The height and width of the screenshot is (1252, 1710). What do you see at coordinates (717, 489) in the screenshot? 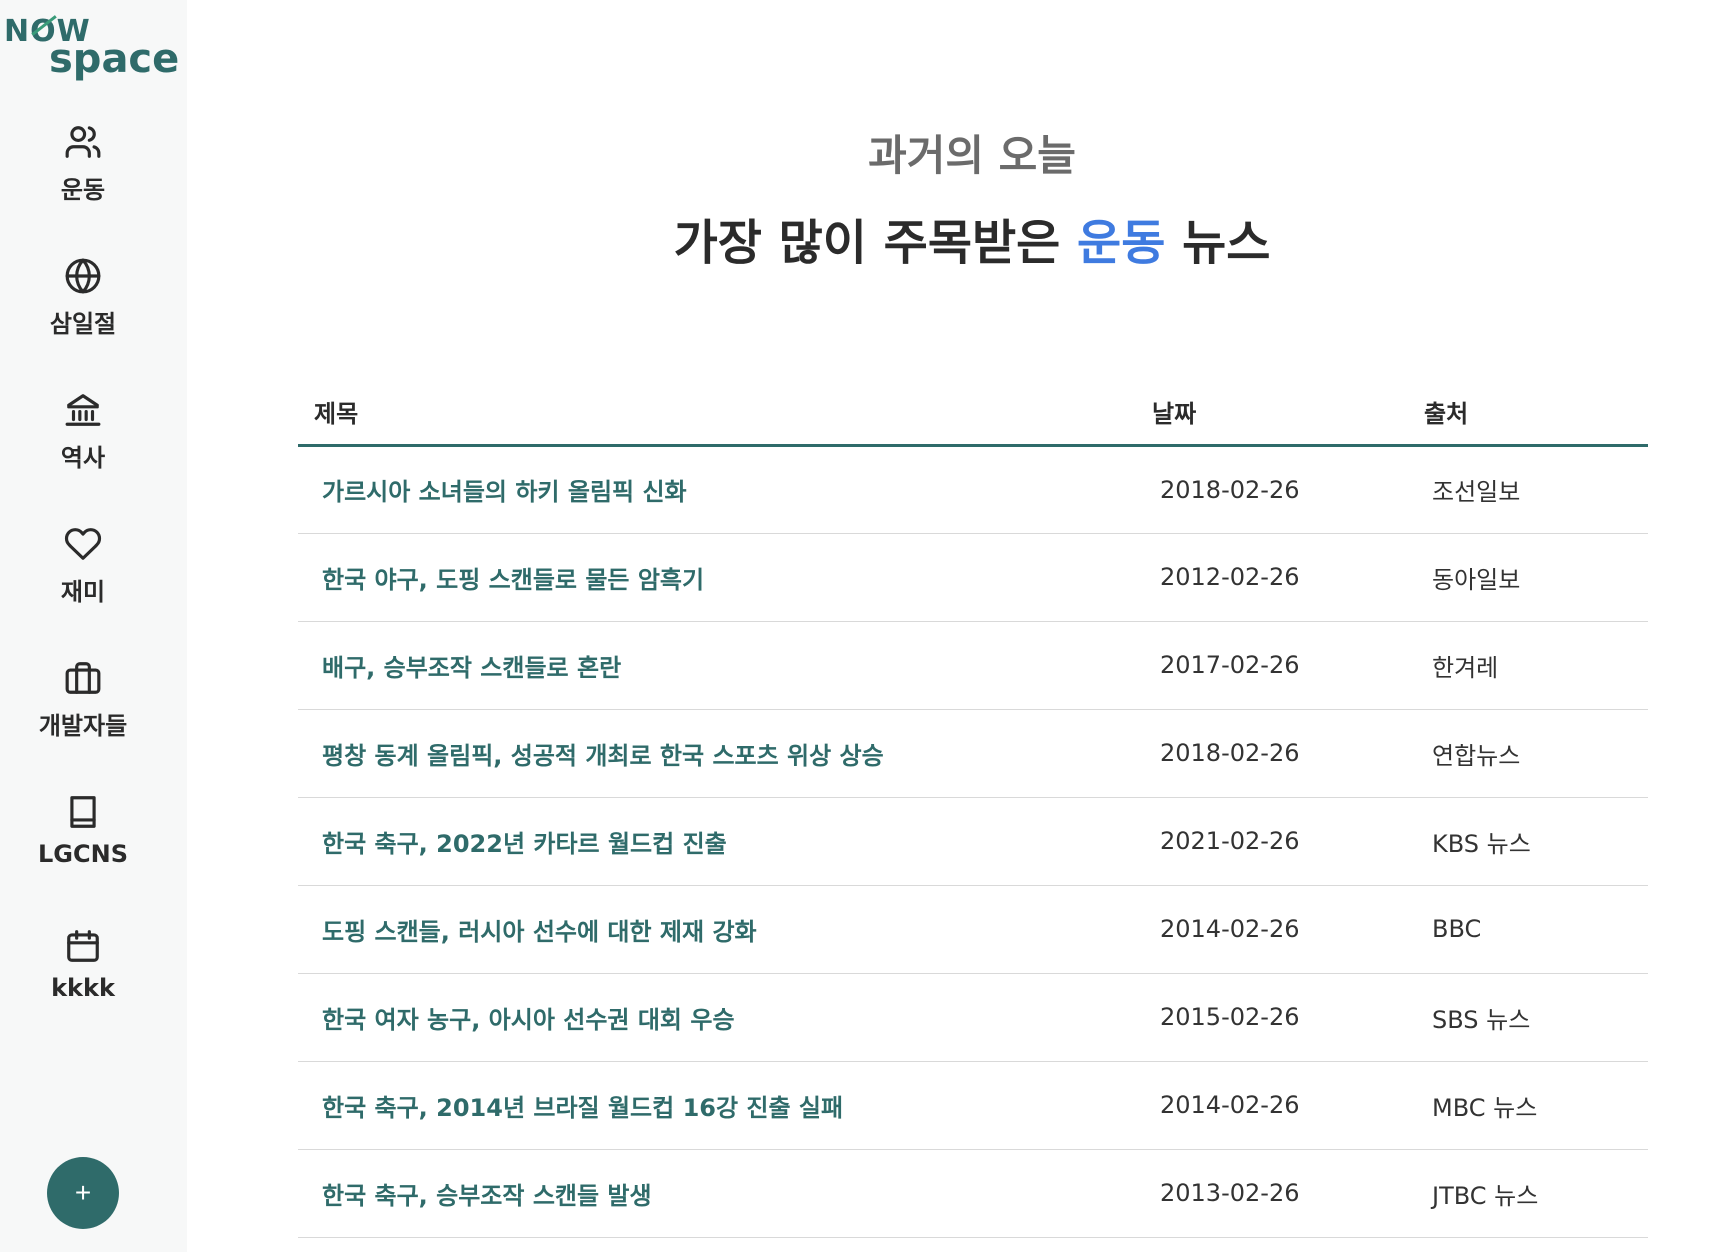
I see `news-title-link: 가르시아 소녀들의 하키 올림픽 신화` at bounding box center [717, 489].